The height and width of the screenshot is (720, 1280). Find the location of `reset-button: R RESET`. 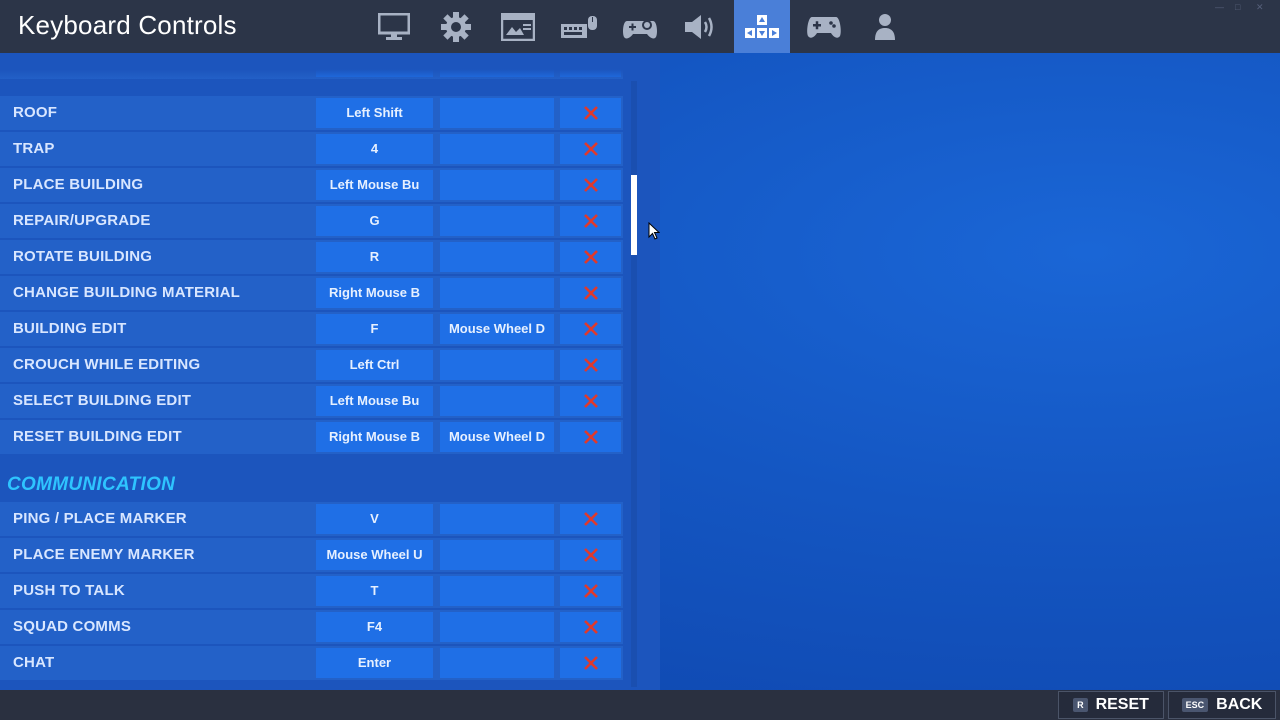

reset-button: R RESET is located at coordinates (1111, 705).